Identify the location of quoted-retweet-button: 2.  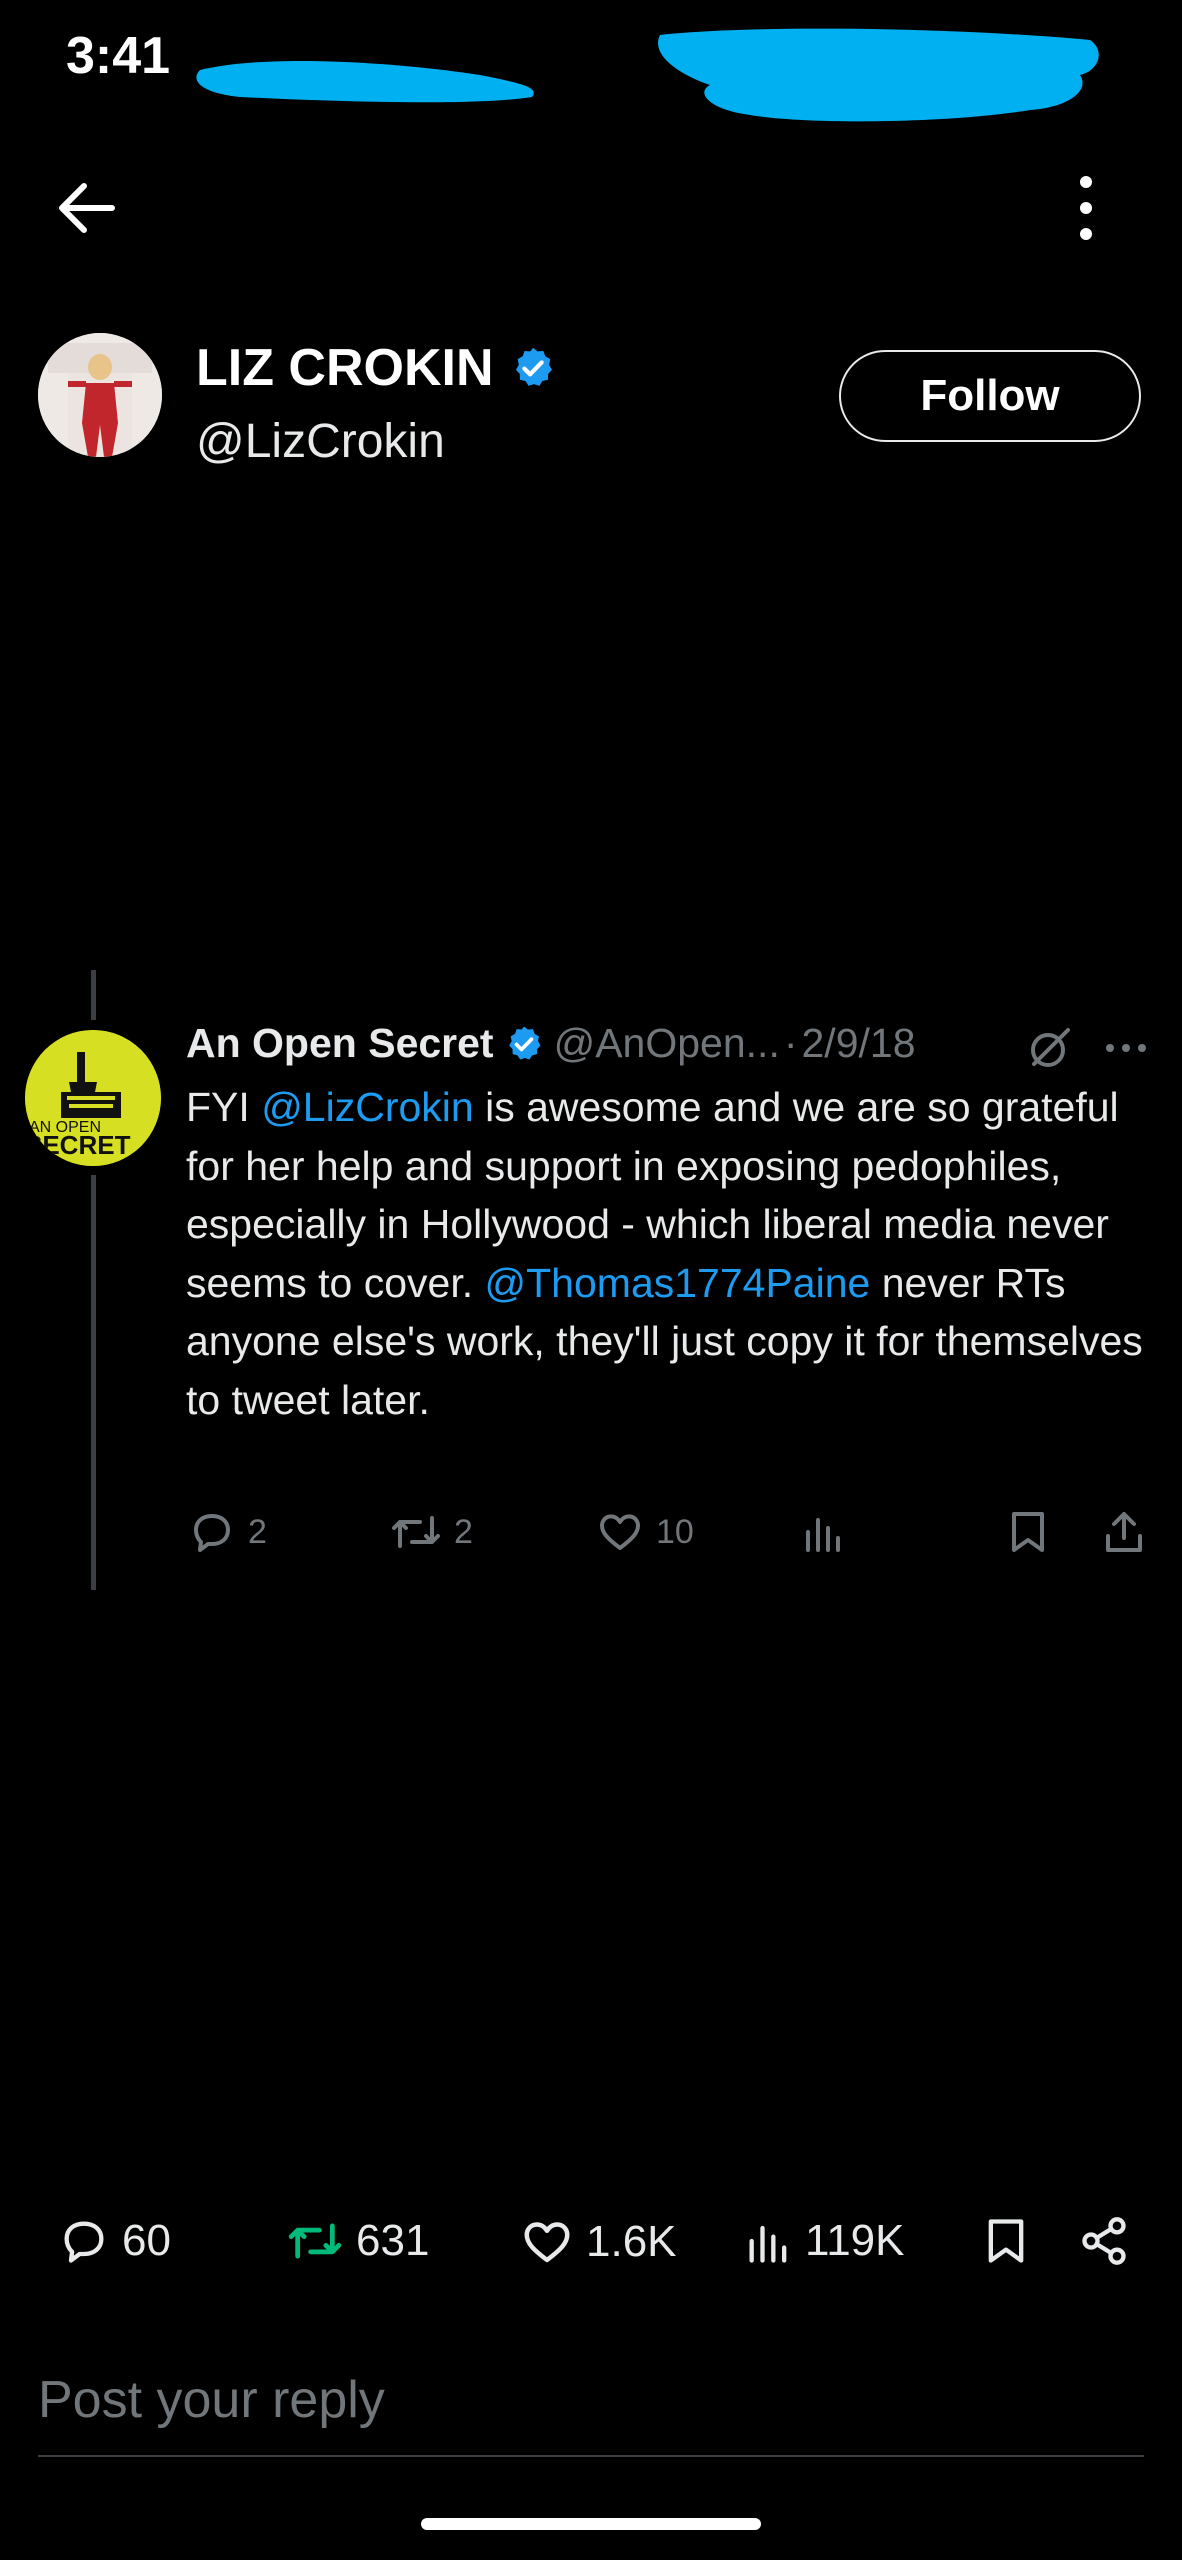
(431, 1532).